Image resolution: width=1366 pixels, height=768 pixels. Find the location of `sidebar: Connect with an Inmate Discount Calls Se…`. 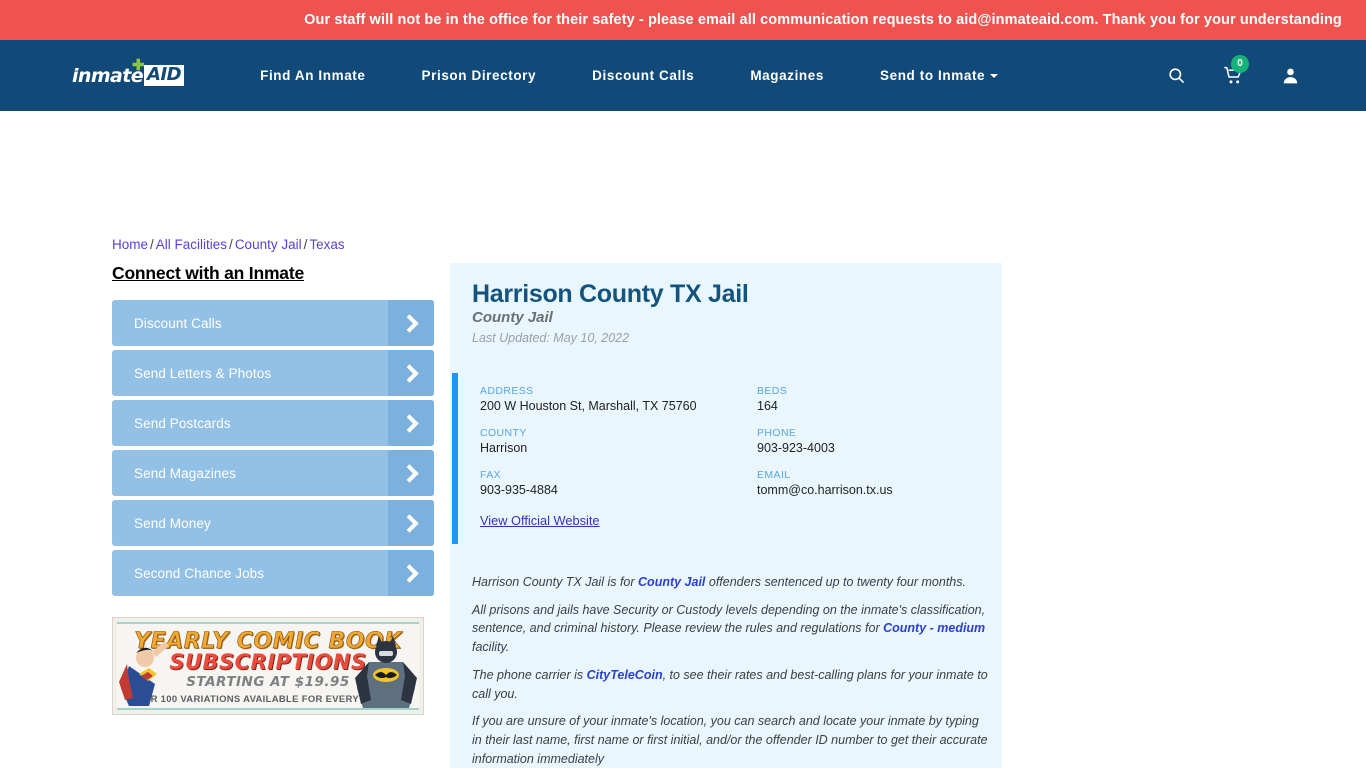

sidebar: Connect with an Inmate Discount Calls Se… is located at coordinates (273, 431).